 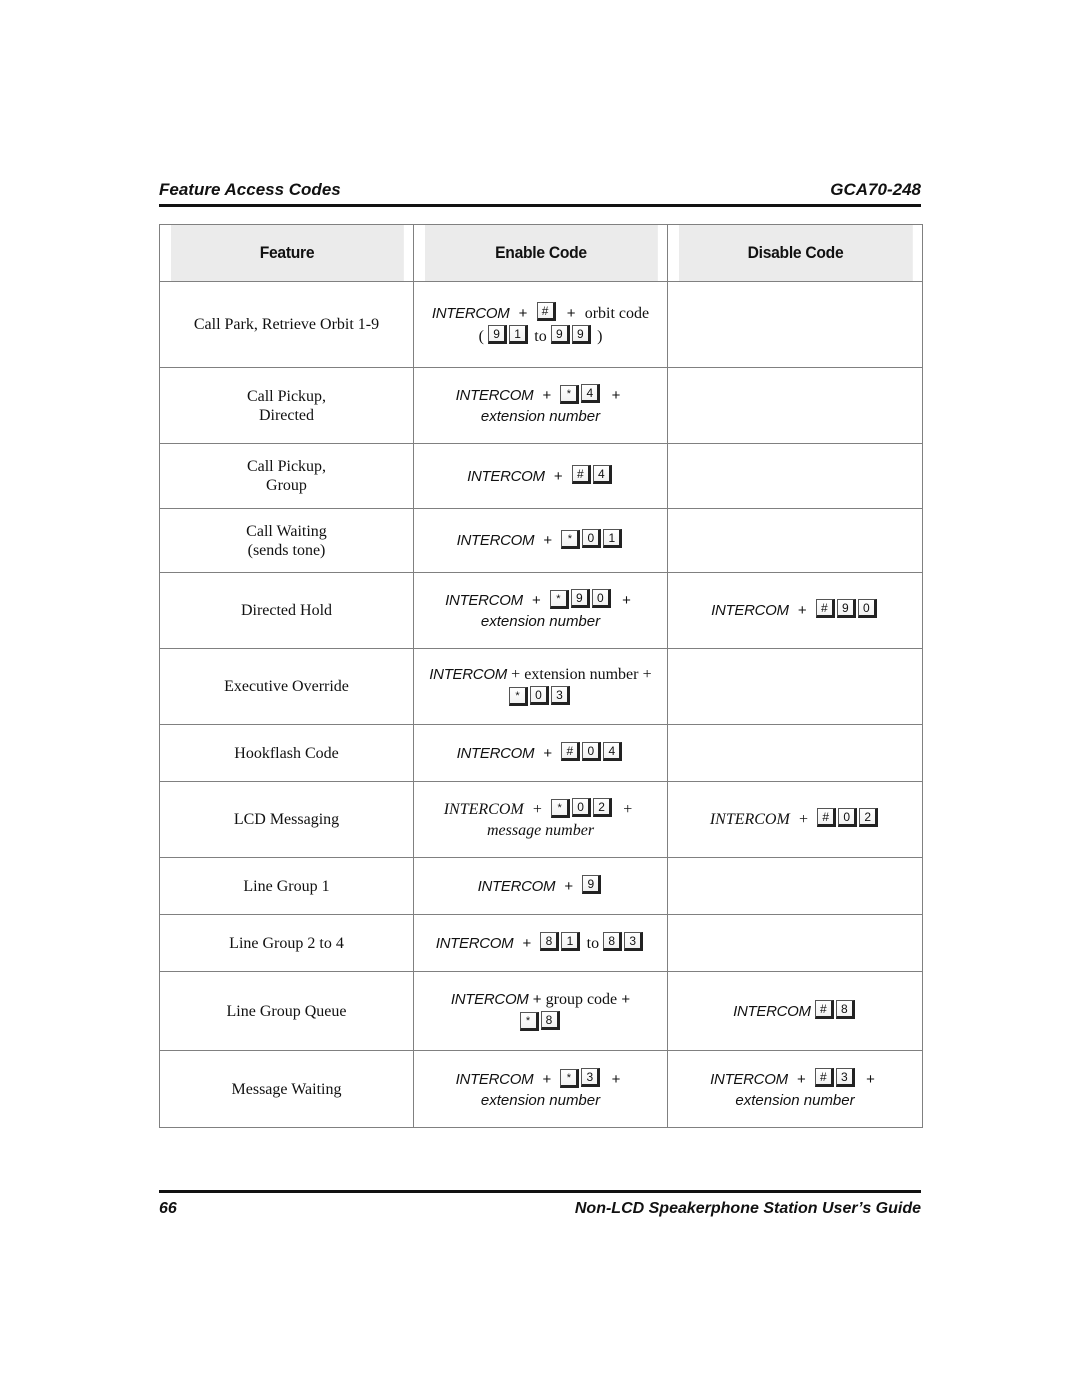 I want to click on table-row: Call Waiting (sends tone) INTERCOM + * 0 1, so click(x=541, y=540).